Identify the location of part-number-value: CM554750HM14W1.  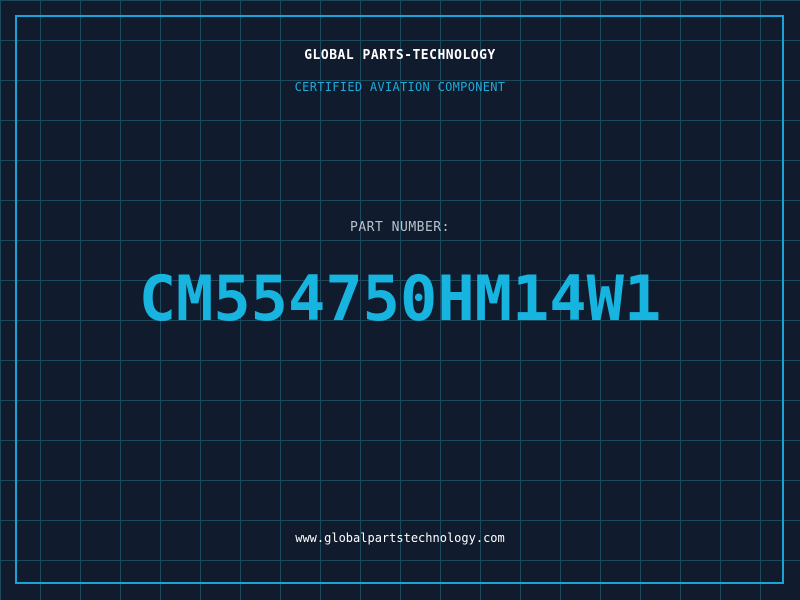
(400, 298).